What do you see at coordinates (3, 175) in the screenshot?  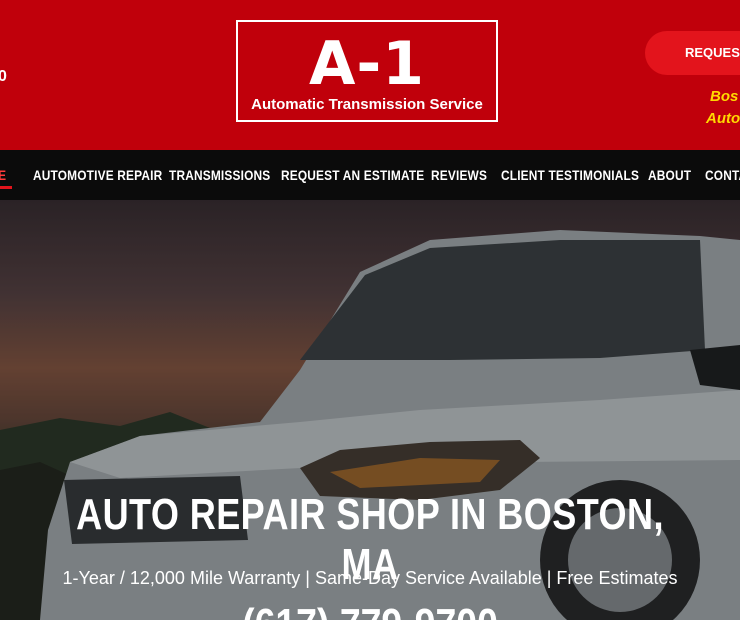 I see `nav-item-home: ME` at bounding box center [3, 175].